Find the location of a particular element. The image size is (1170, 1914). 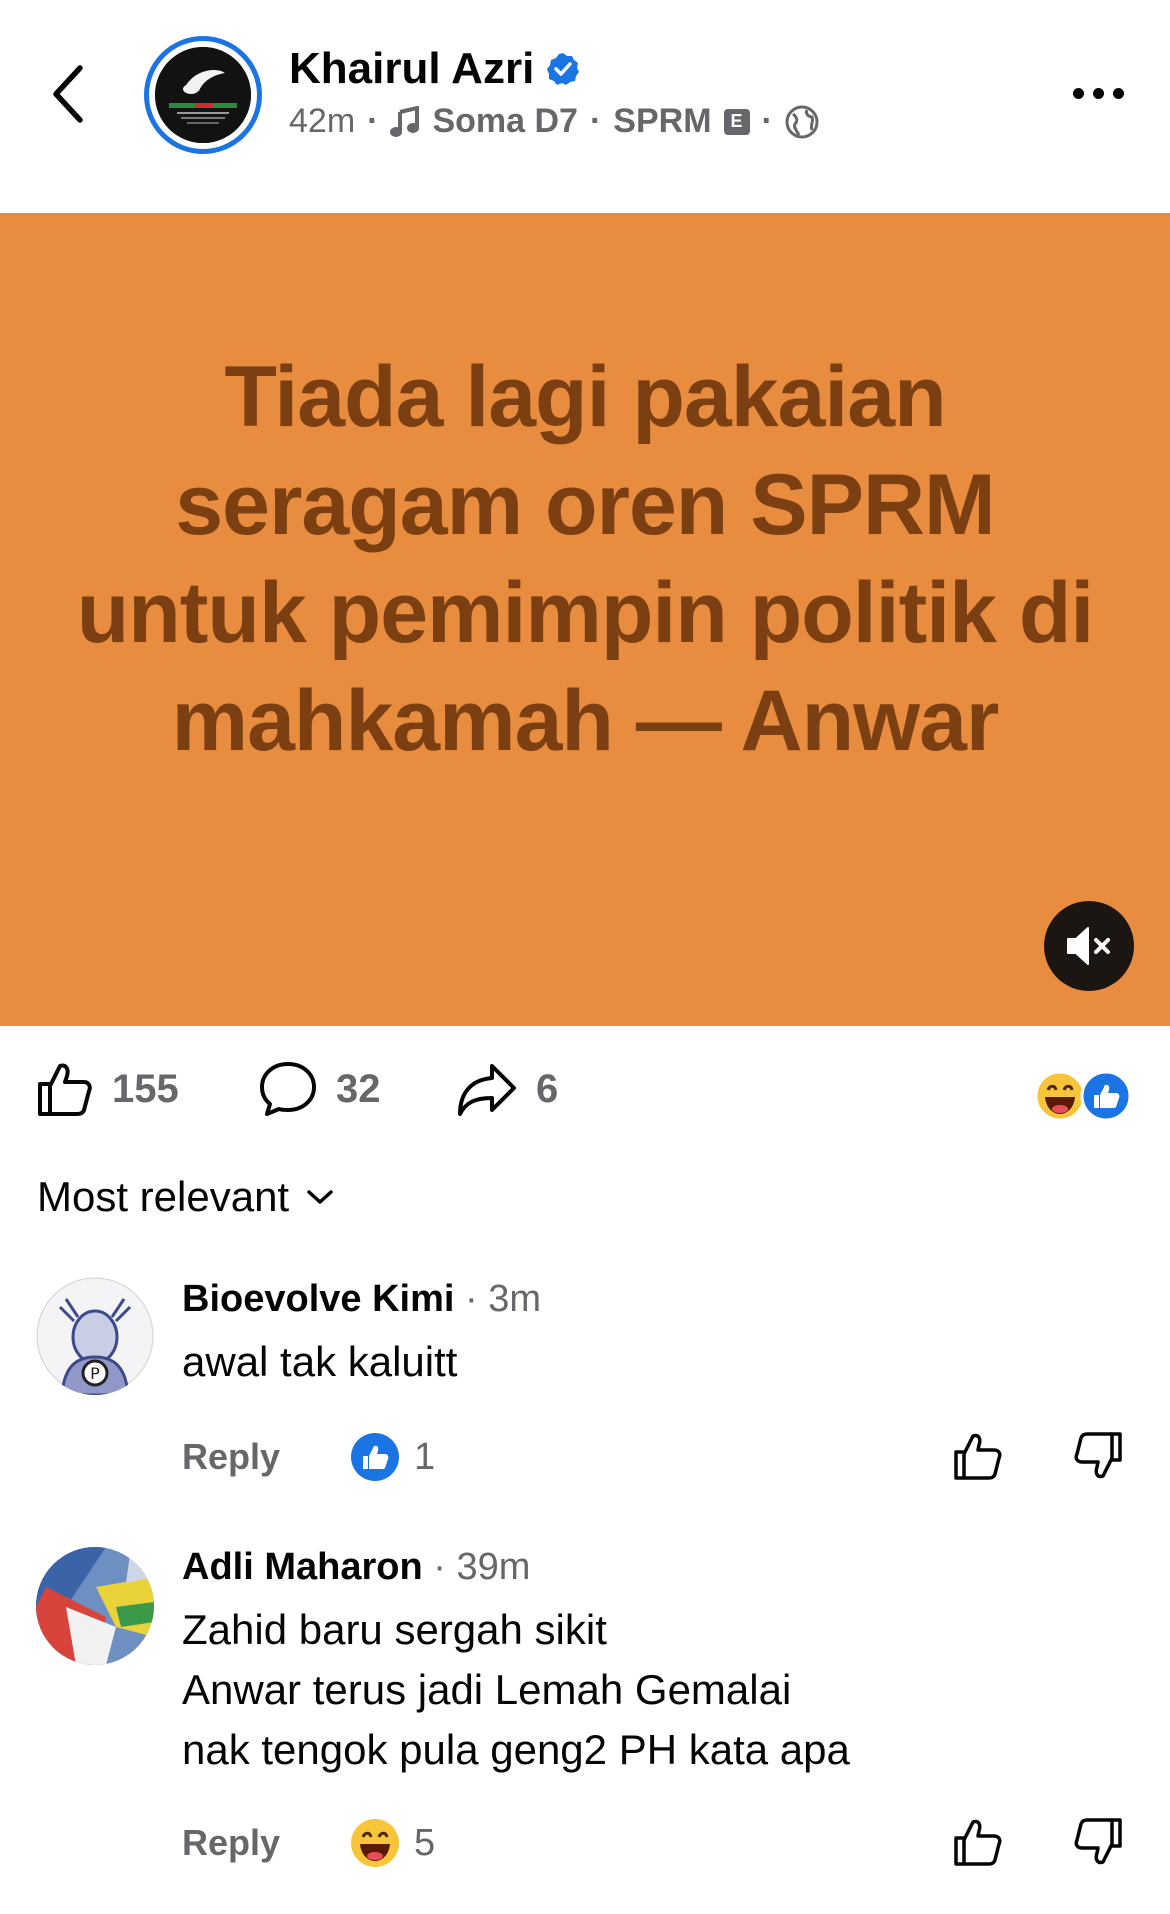

comment-author-line: Adli Maharon · 39m is located at coordinates (356, 1567).